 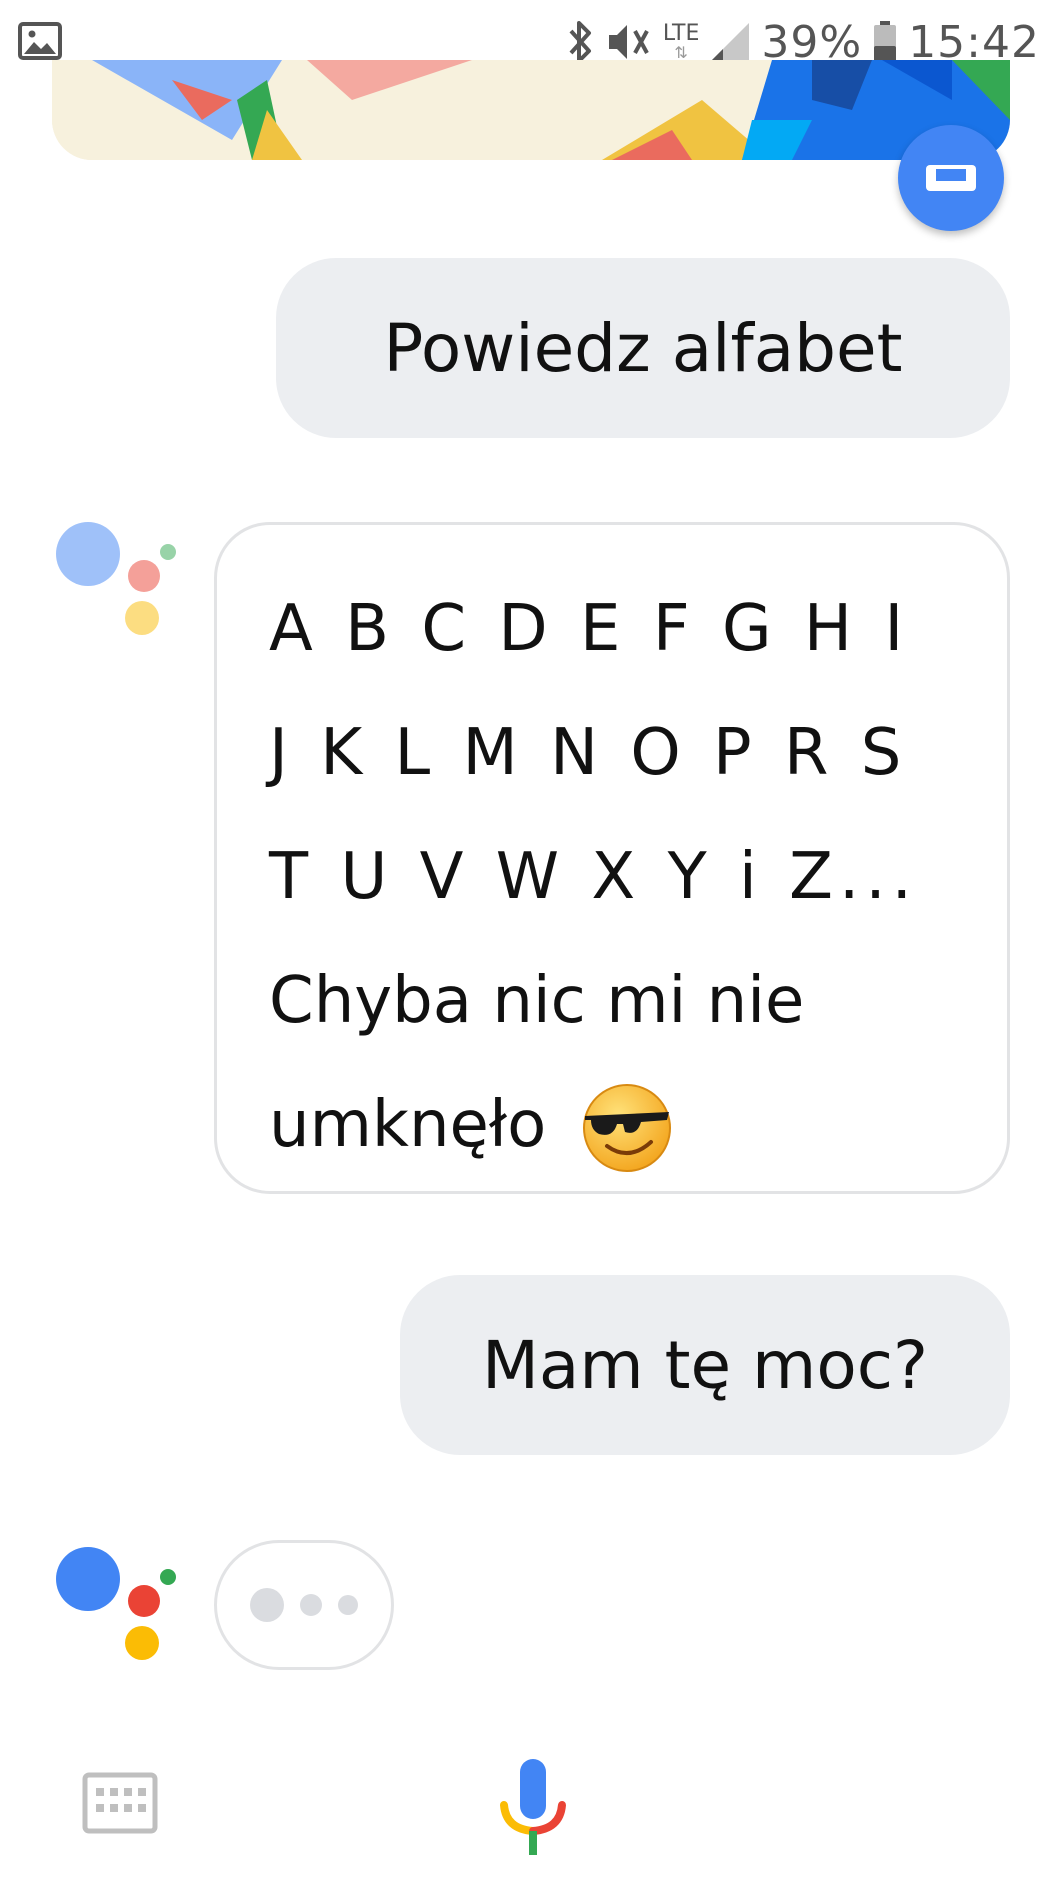 What do you see at coordinates (629, 42) in the screenshot?
I see `vibrate-icon` at bounding box center [629, 42].